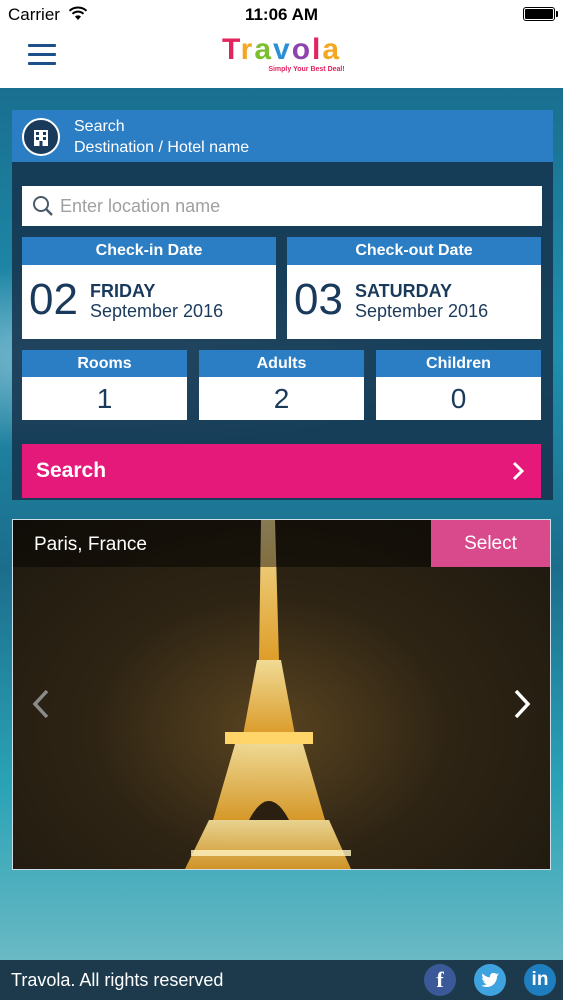  What do you see at coordinates (99, 126) in the screenshot?
I see `search-panel-title: Search` at bounding box center [99, 126].